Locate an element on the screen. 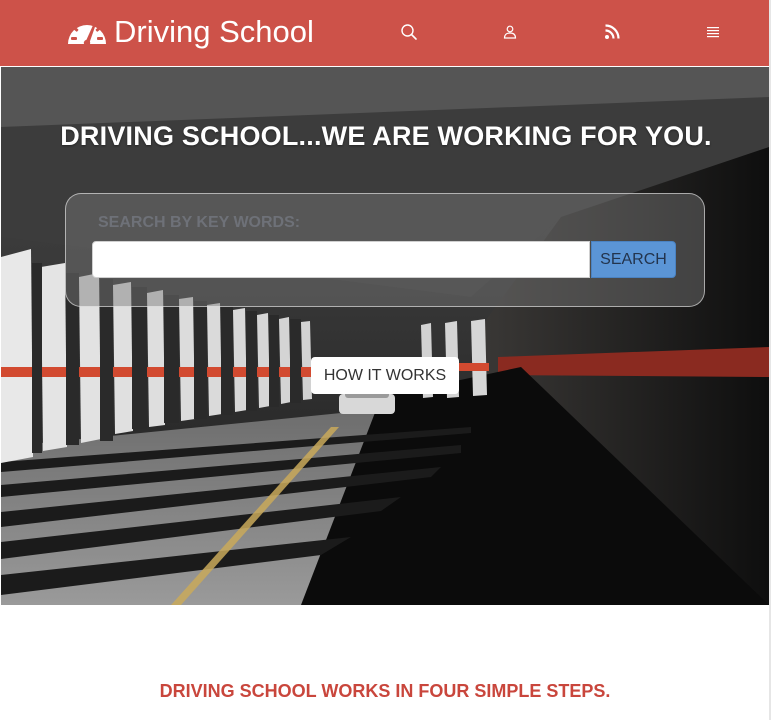  rss-icon is located at coordinates (612, 31).